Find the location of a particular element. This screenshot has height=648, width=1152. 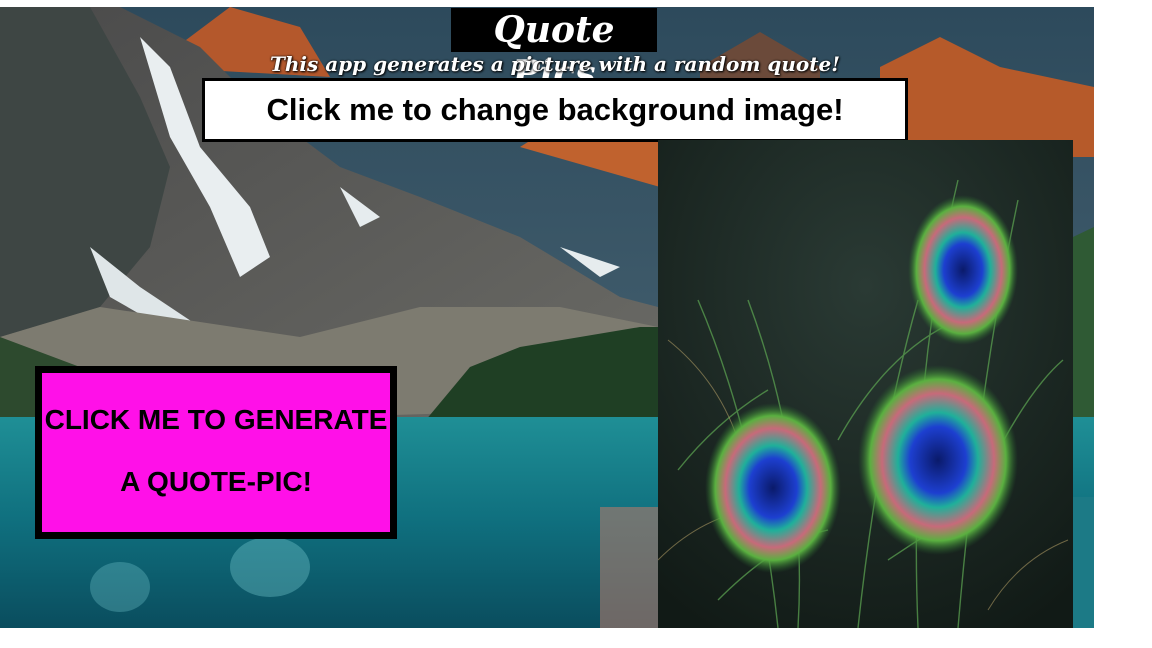

app-title: Quote Pics is located at coordinates (554, 51).